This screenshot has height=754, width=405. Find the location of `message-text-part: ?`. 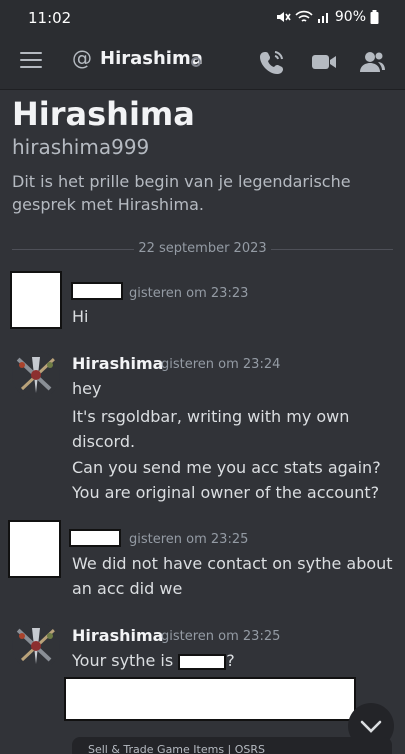

message-text-part: ? is located at coordinates (230, 660).